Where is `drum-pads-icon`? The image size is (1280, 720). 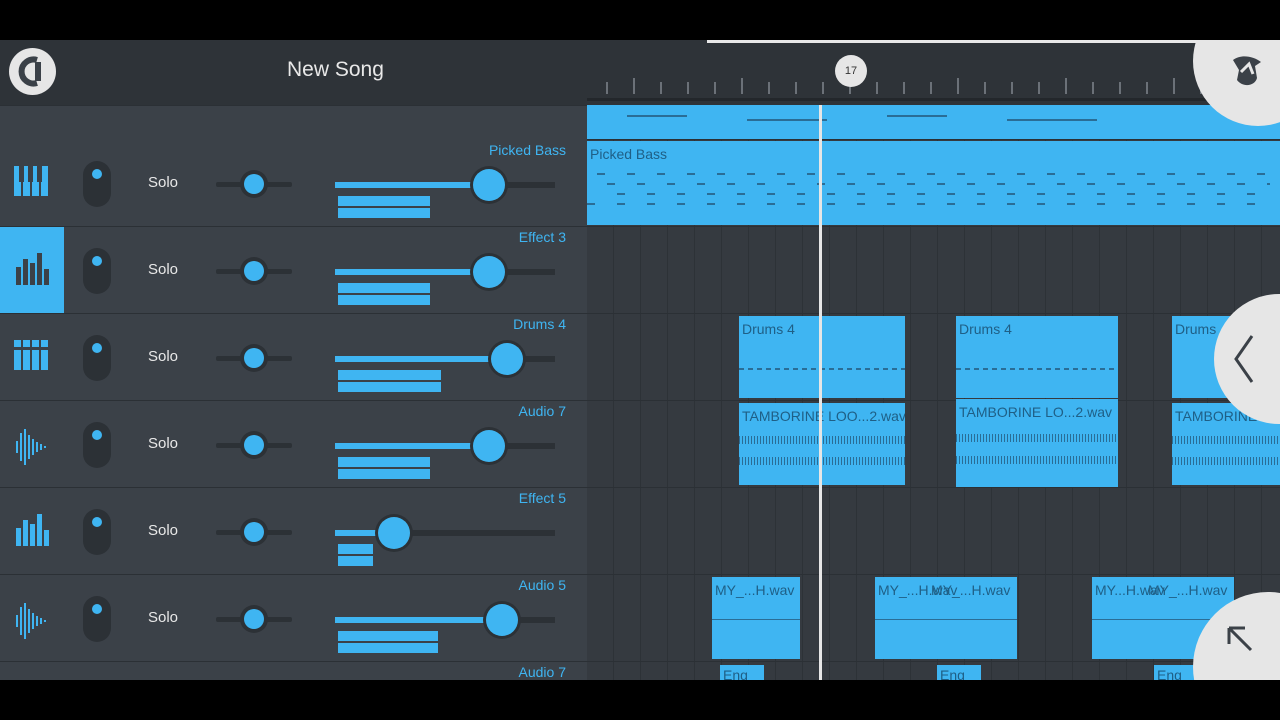
drum-pads-icon is located at coordinates (32, 357).